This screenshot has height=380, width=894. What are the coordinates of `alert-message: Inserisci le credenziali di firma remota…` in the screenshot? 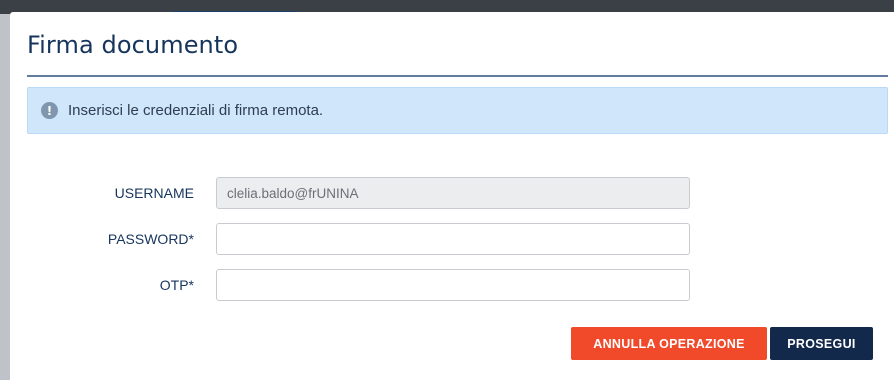 It's located at (196, 110).